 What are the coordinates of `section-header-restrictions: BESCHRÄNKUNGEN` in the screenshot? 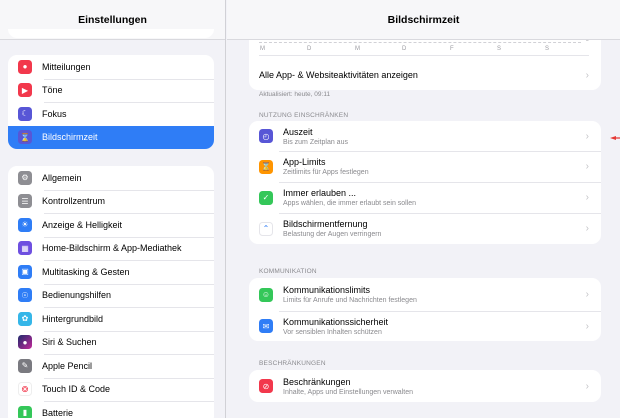 It's located at (292, 363).